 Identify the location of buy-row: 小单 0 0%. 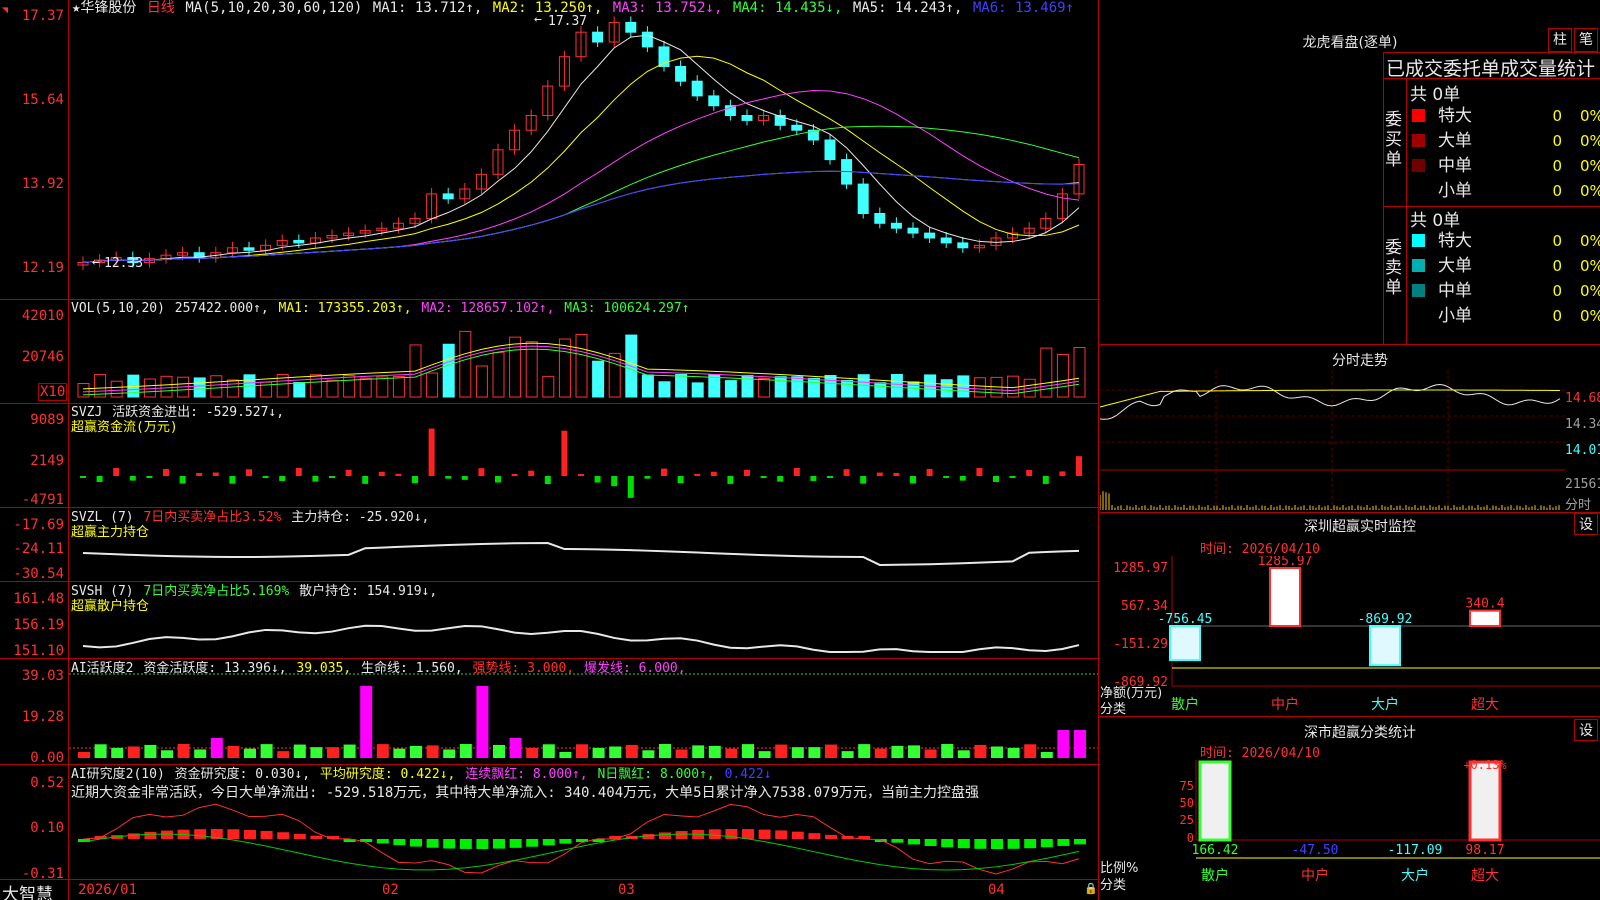
(1505, 191).